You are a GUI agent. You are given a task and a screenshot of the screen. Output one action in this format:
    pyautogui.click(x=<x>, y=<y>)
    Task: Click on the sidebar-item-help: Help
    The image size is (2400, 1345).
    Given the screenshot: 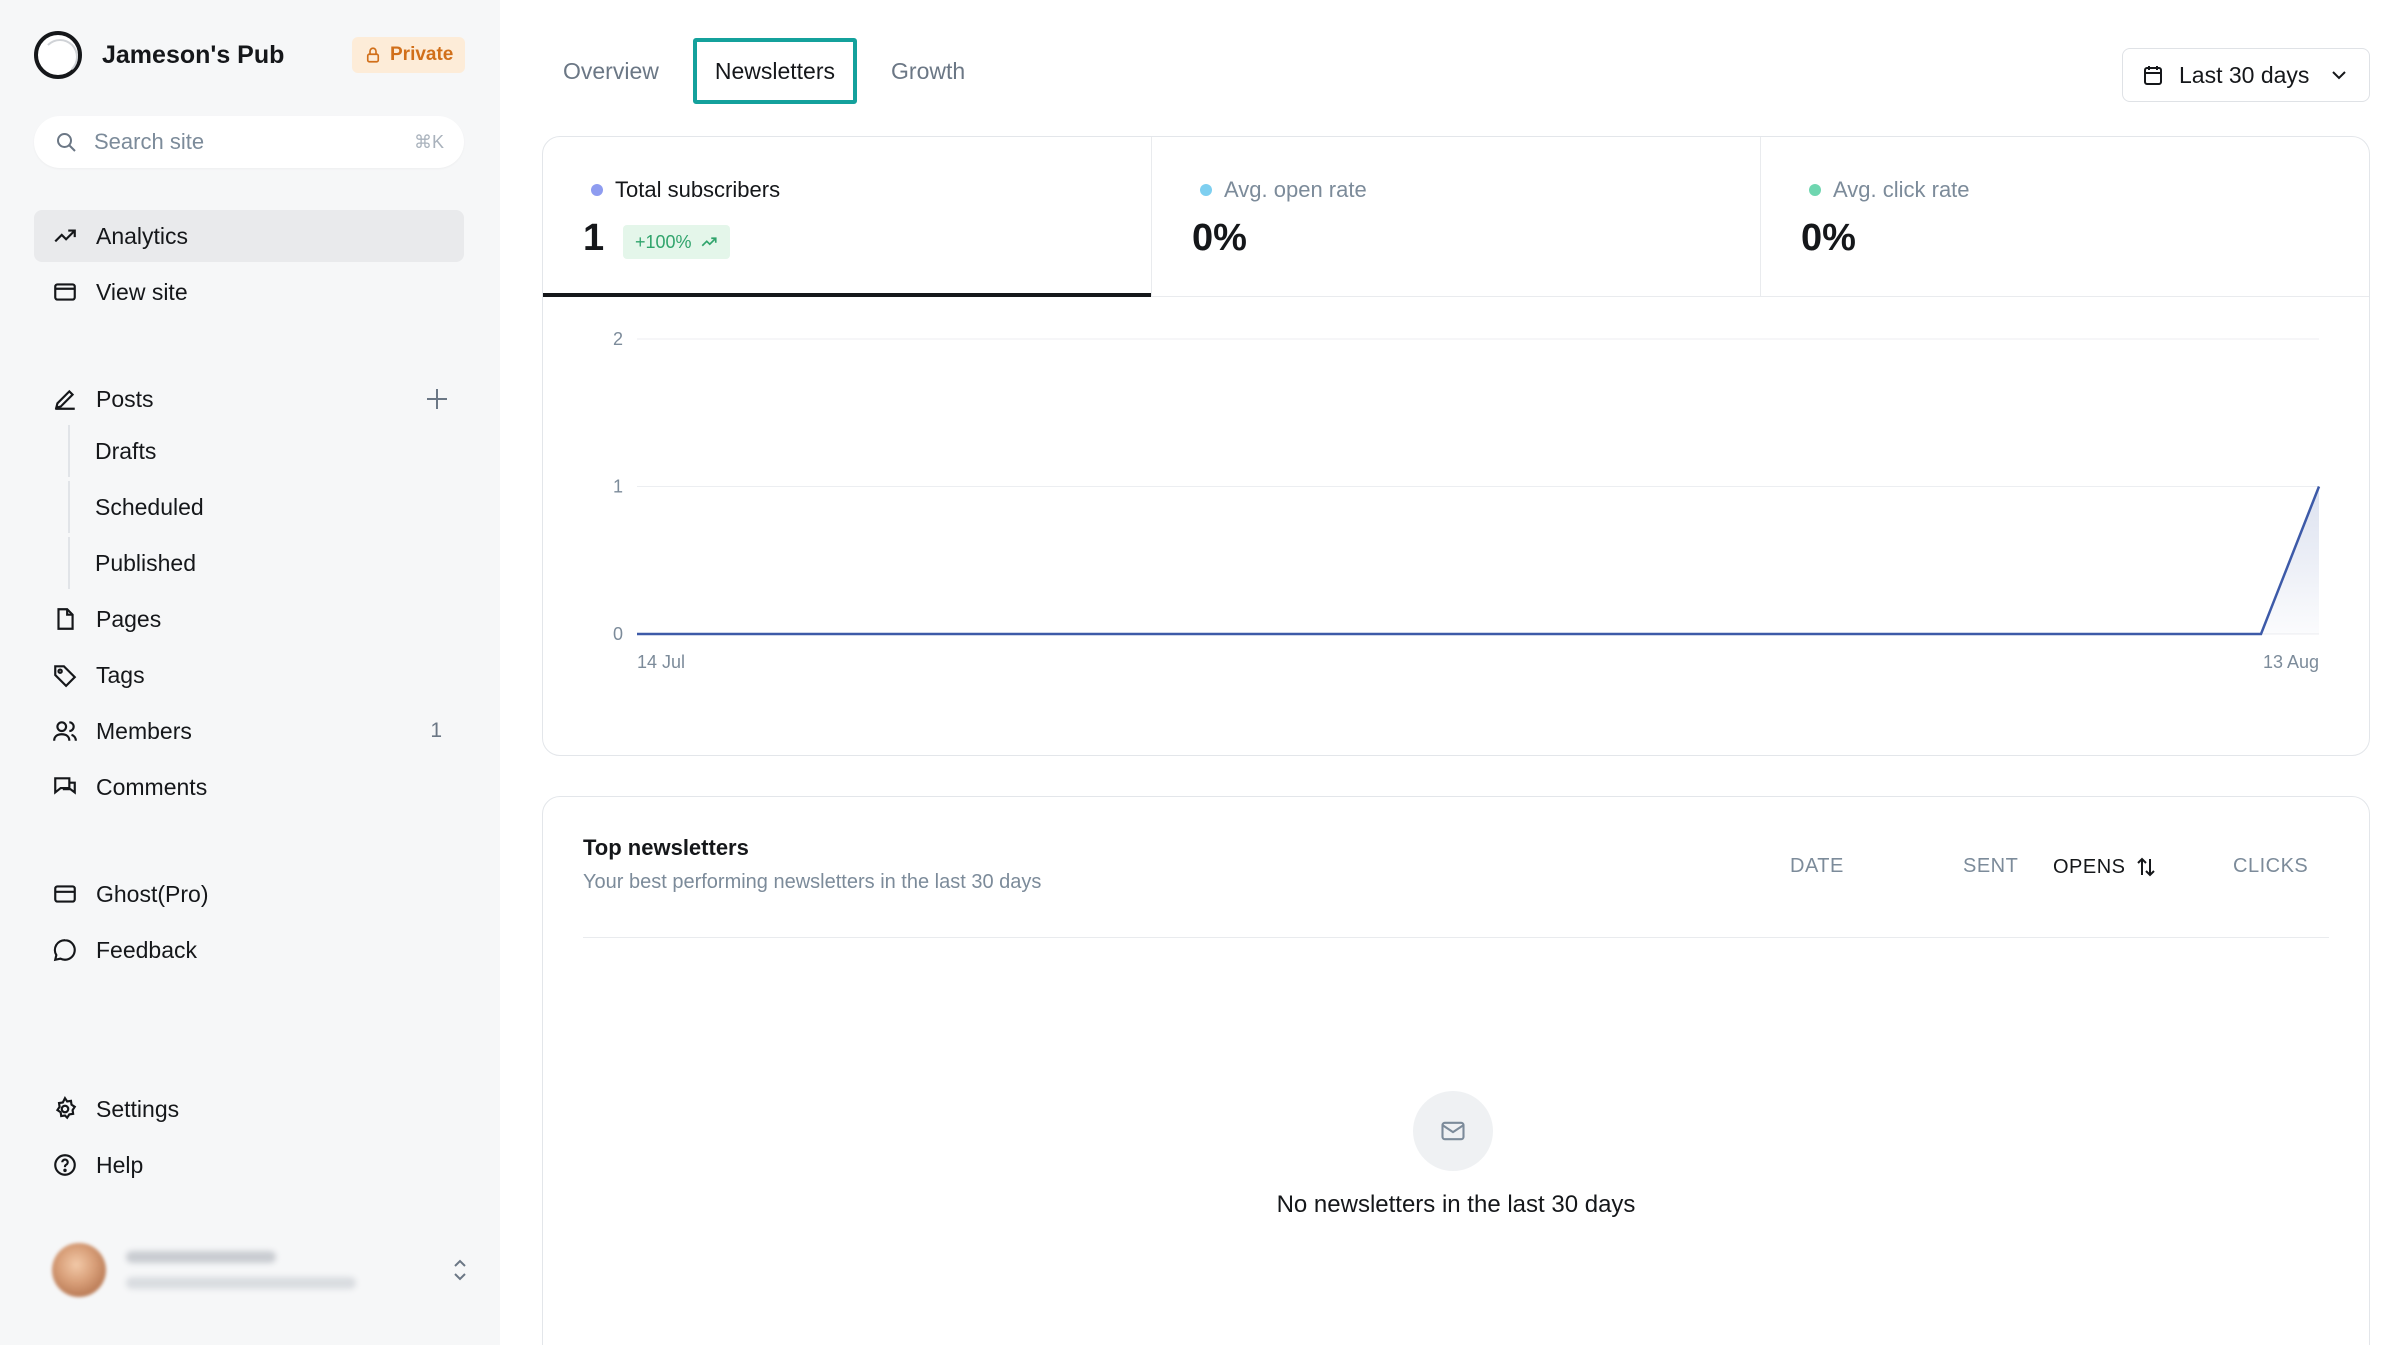 What is the action you would take?
    pyautogui.click(x=249, y=1165)
    